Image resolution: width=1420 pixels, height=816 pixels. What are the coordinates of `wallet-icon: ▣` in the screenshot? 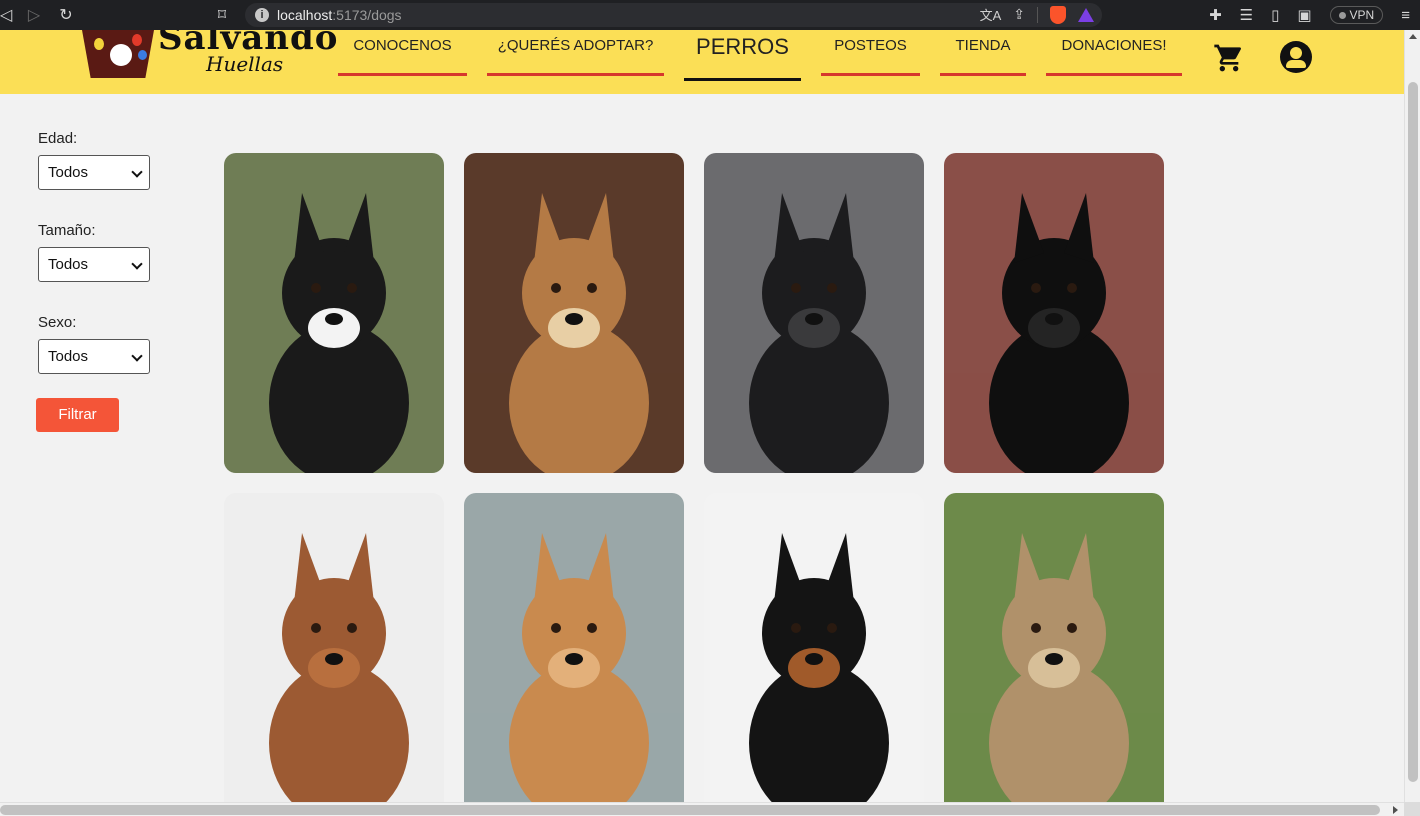 It's located at (1304, 15).